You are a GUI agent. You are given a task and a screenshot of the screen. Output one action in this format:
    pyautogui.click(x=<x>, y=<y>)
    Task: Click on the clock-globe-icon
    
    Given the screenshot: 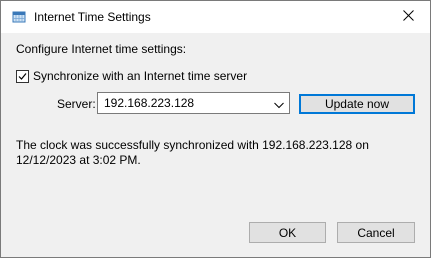 What is the action you would take?
    pyautogui.click(x=19, y=17)
    